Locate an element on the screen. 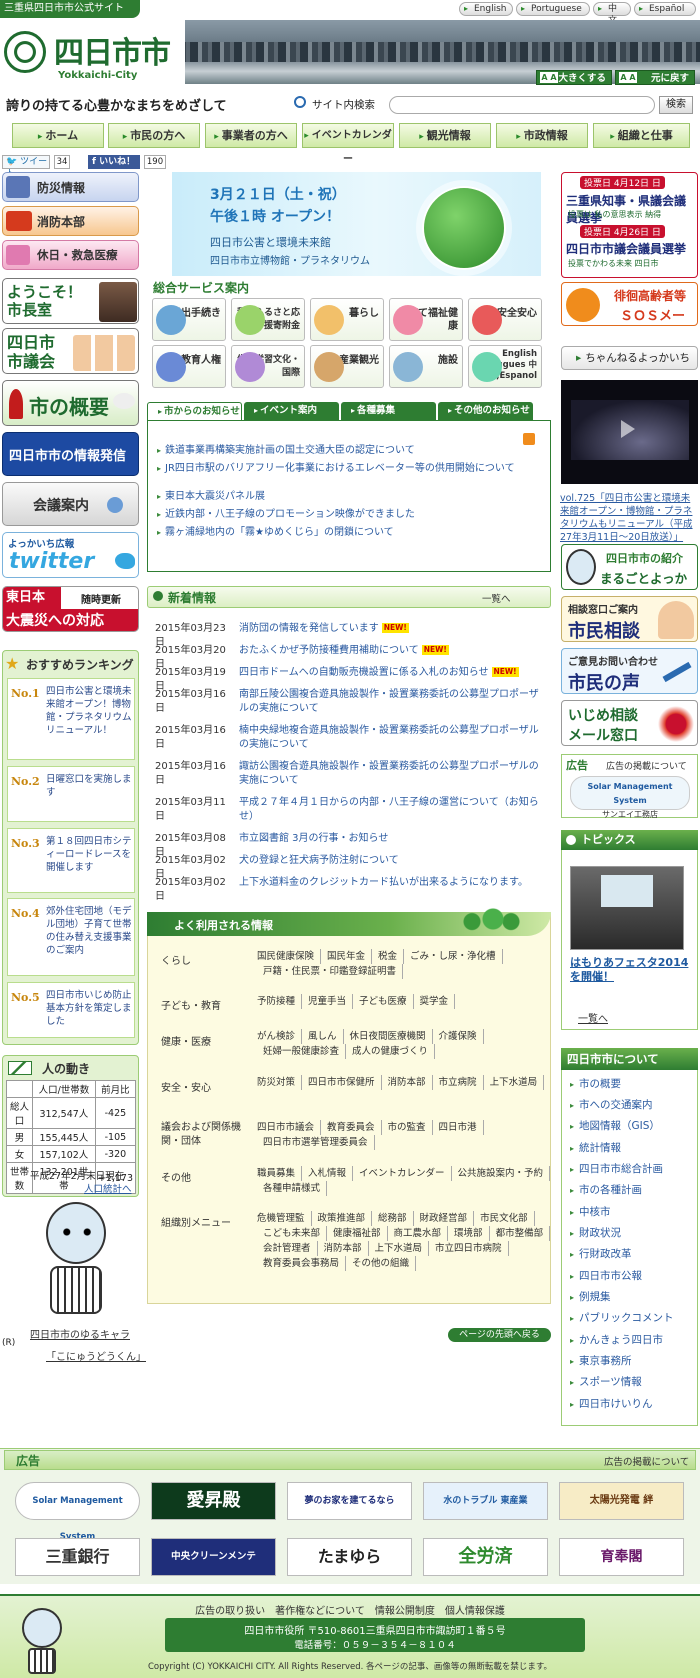 This screenshot has height=1678, width=700. ad-tamayura: たまゆら is located at coordinates (349, 1557).